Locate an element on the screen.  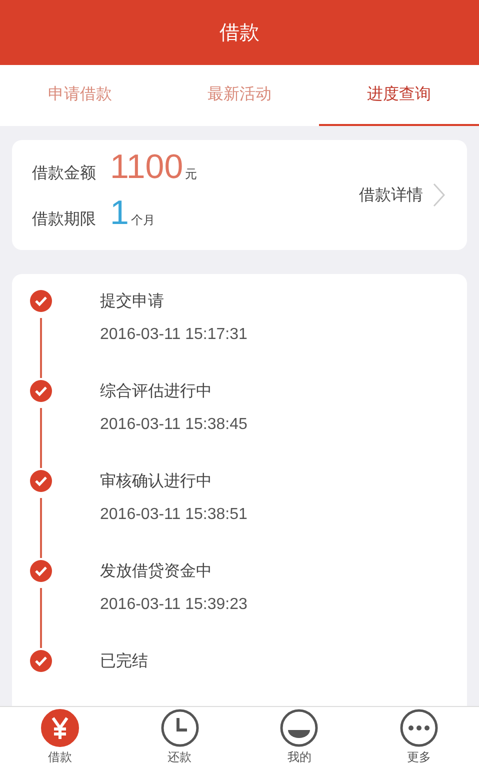
amount-value: 1100 is located at coordinates (147, 167).